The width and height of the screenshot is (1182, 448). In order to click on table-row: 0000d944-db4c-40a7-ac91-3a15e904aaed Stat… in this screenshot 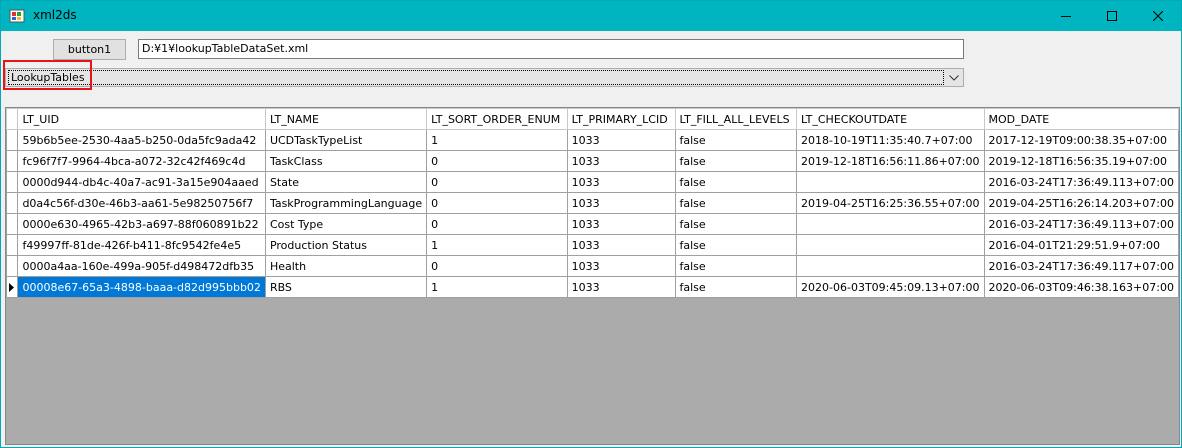, I will do `click(592, 182)`.